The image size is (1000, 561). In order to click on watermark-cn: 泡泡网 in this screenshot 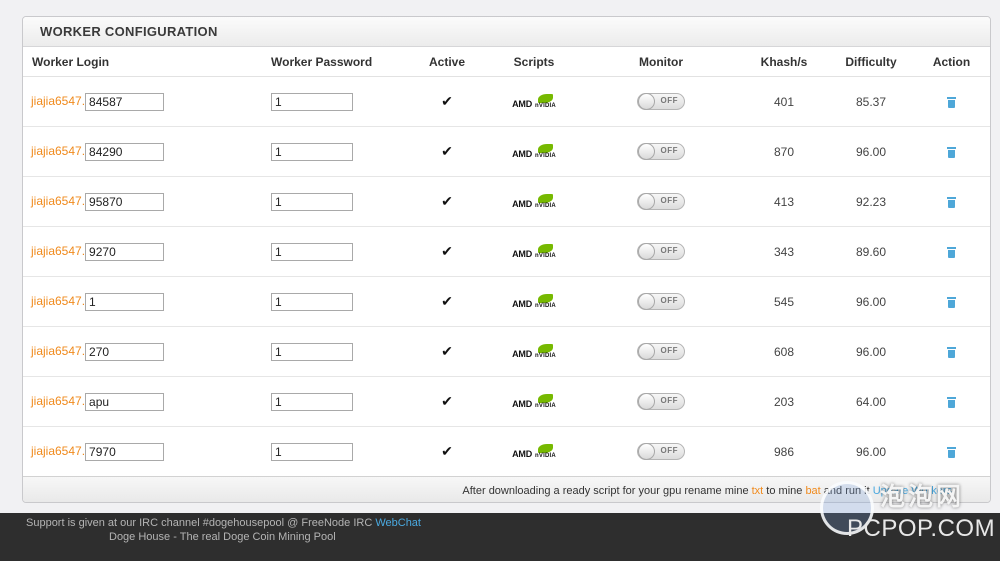, I will do `click(922, 497)`.